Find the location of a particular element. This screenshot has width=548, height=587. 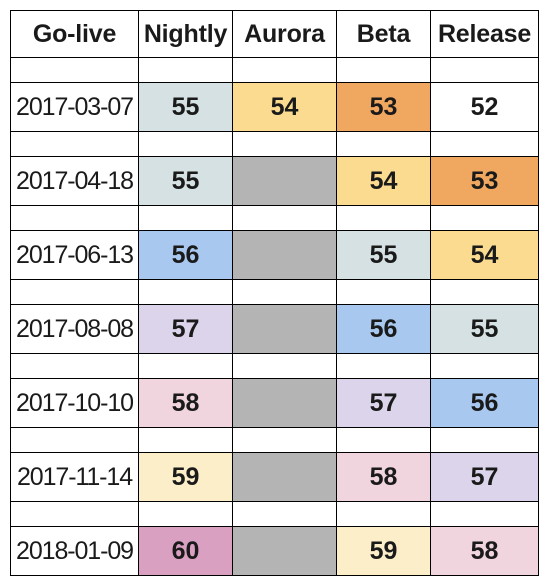

column-header-aurora: Aurora is located at coordinates (284, 34).